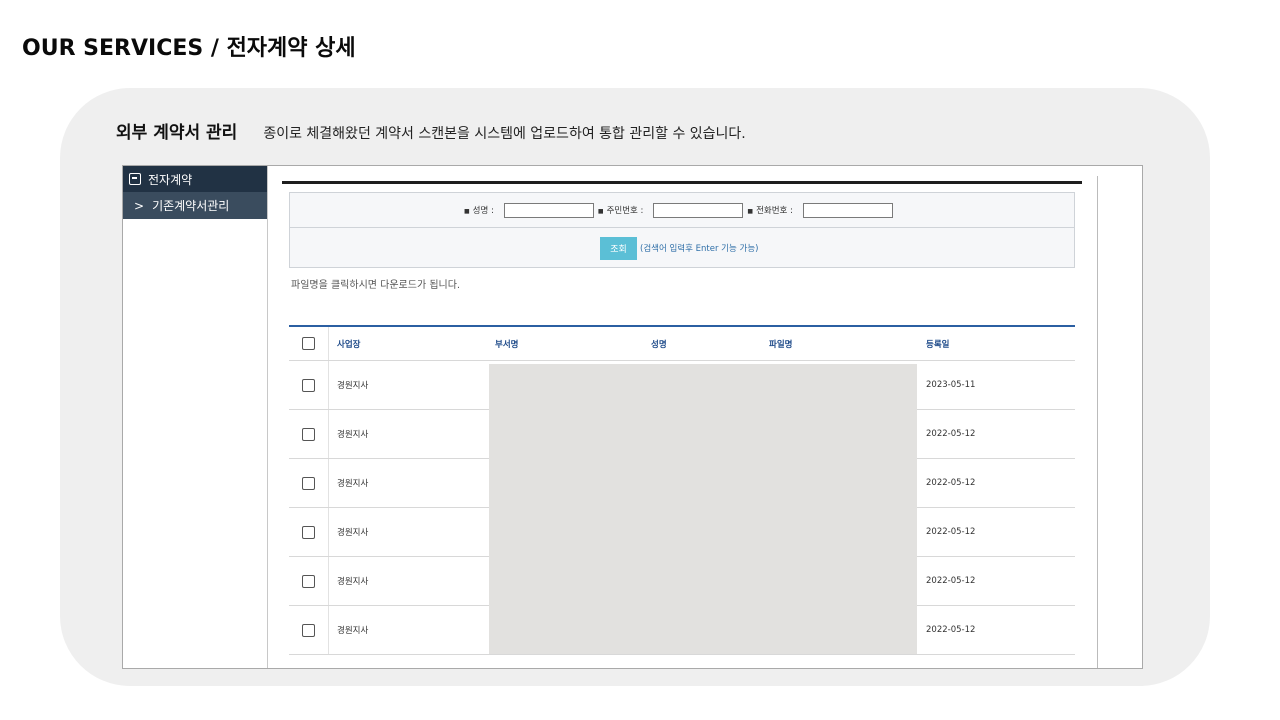 Image resolution: width=1280 pixels, height=720 pixels. I want to click on table-header-row: 사업장 부서명 성명 파일명 등록일, so click(682, 343).